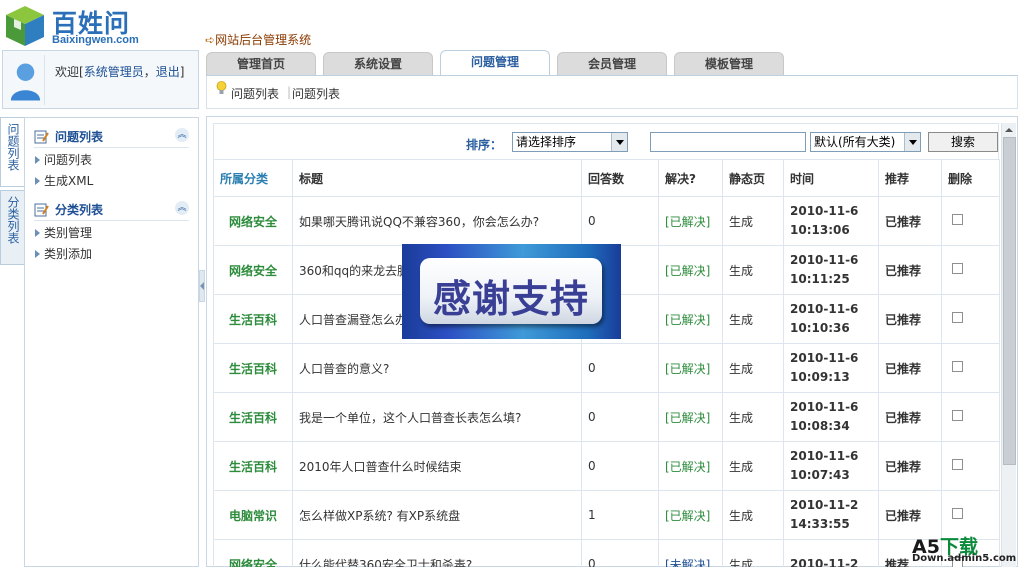 Image resolution: width=1024 pixels, height=567 pixels. I want to click on vertical-scrollbar, so click(1008, 345).